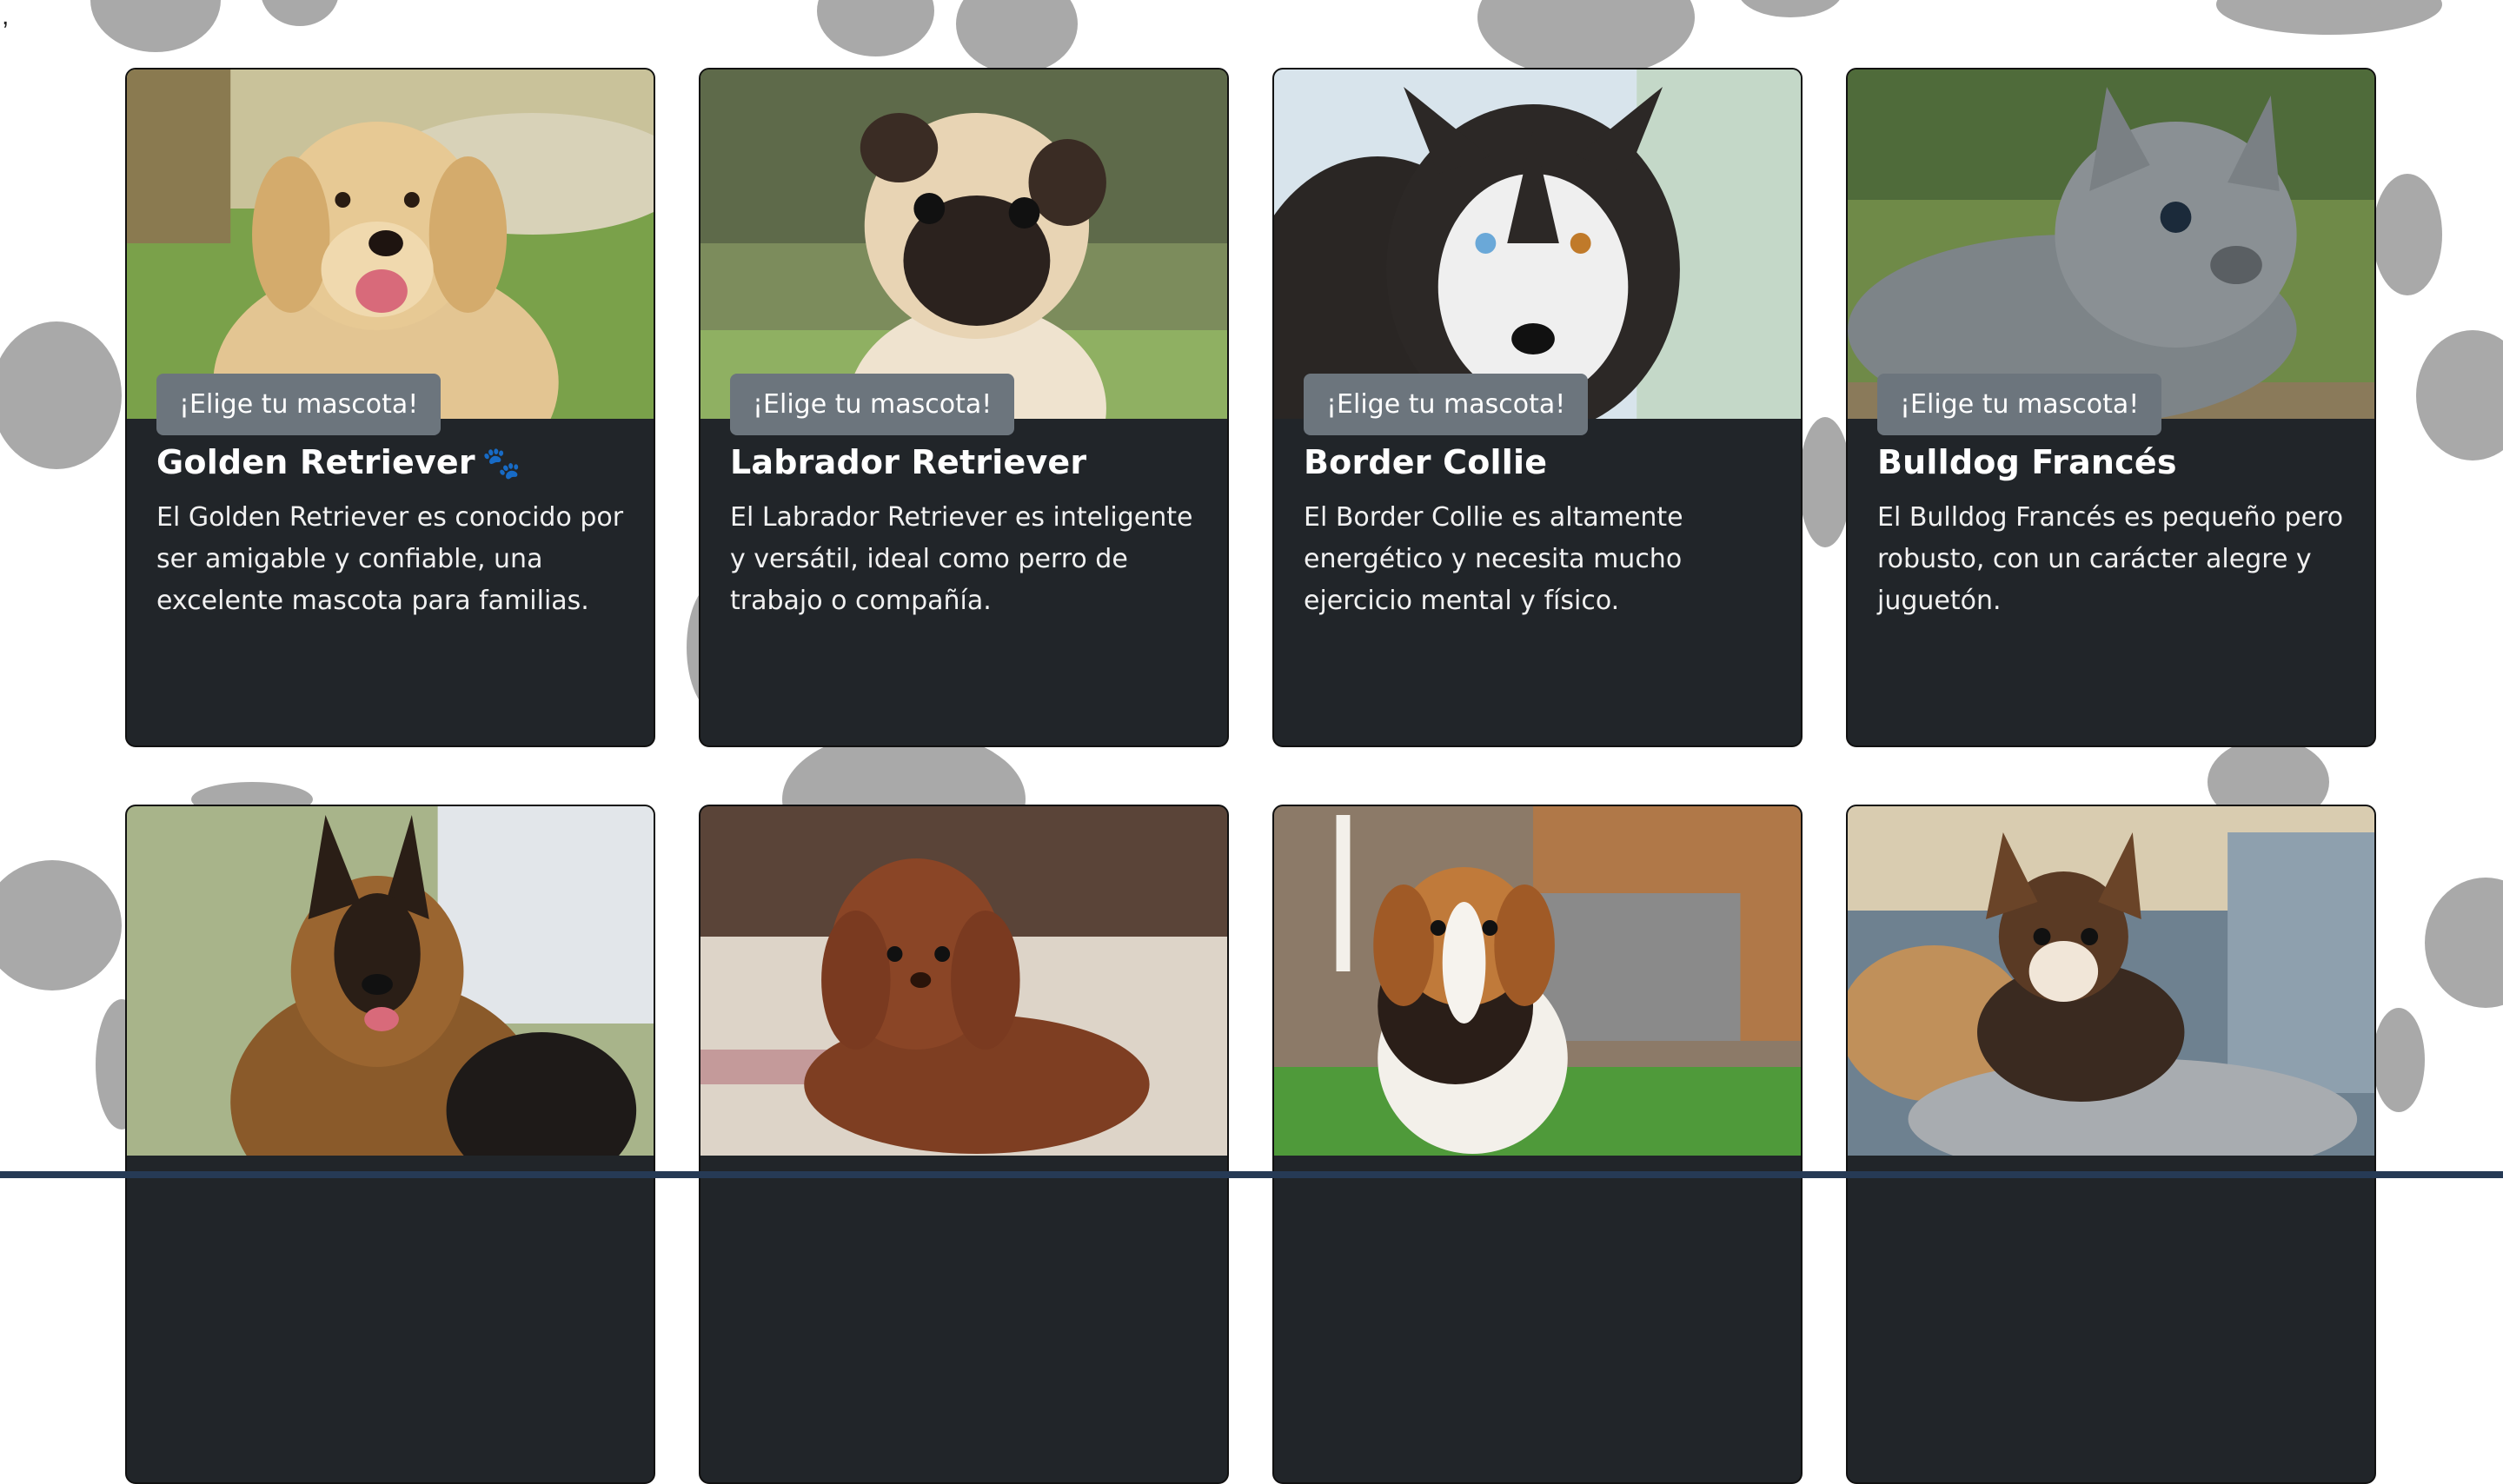 This screenshot has width=2503, height=1484. What do you see at coordinates (390, 244) in the screenshot?
I see `golden-retriever-photo` at bounding box center [390, 244].